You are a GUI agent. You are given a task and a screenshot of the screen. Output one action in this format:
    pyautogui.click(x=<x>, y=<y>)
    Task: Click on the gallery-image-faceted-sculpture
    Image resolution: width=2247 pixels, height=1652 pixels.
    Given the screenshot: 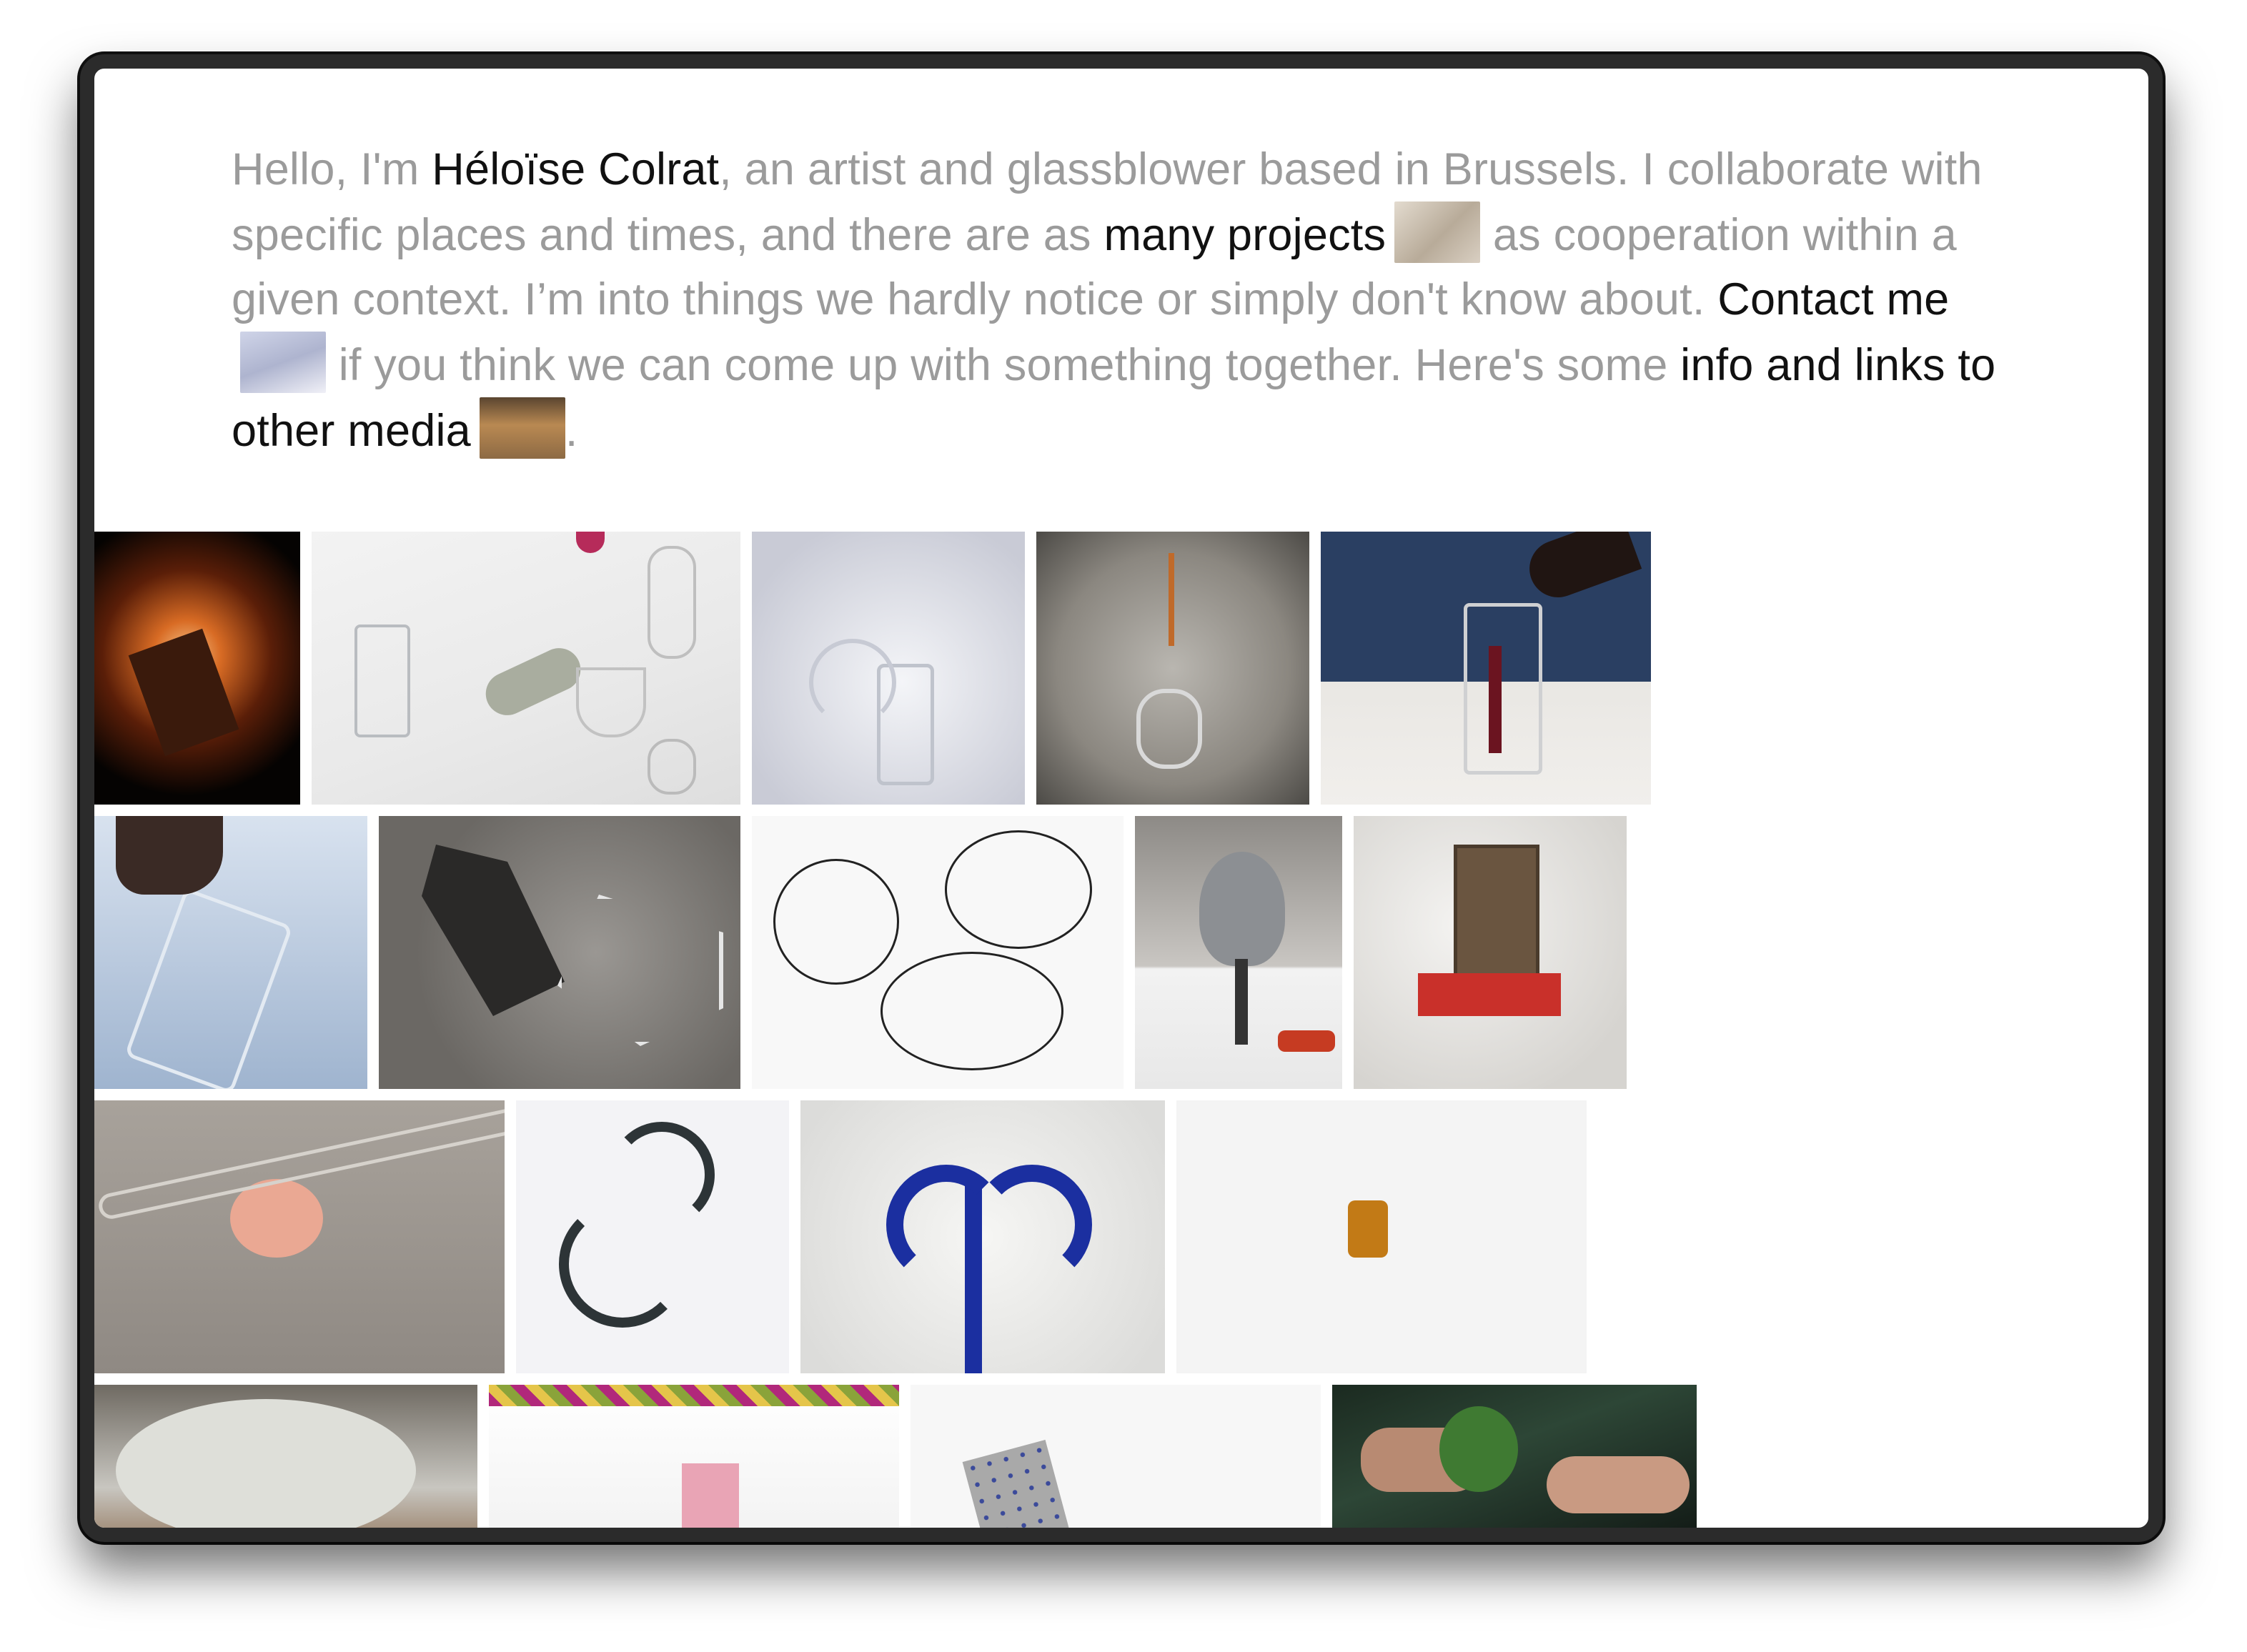 What is the action you would take?
    pyautogui.click(x=559, y=952)
    